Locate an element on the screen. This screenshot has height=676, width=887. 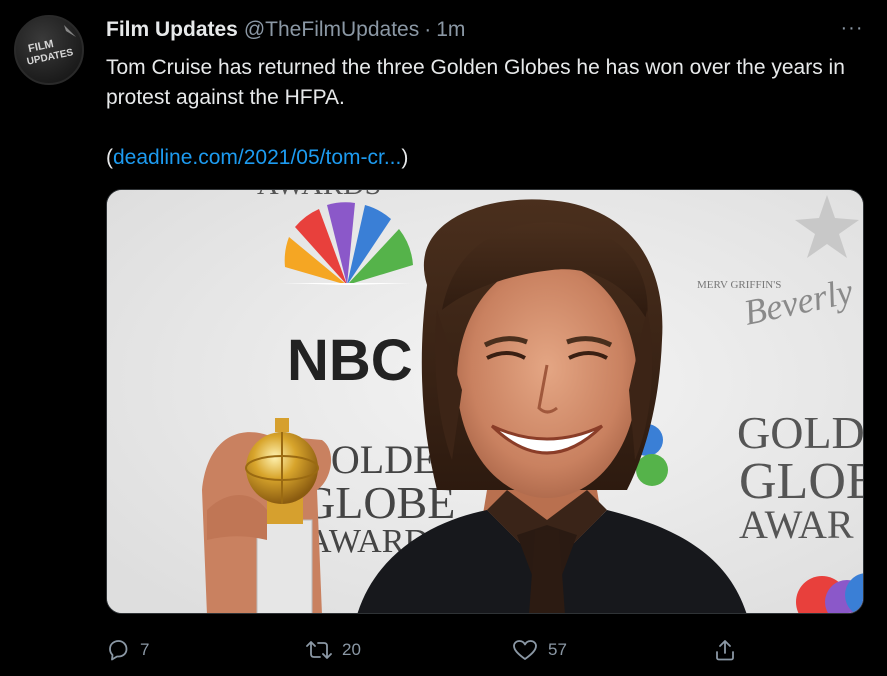
share-icon is located at coordinates (725, 650).